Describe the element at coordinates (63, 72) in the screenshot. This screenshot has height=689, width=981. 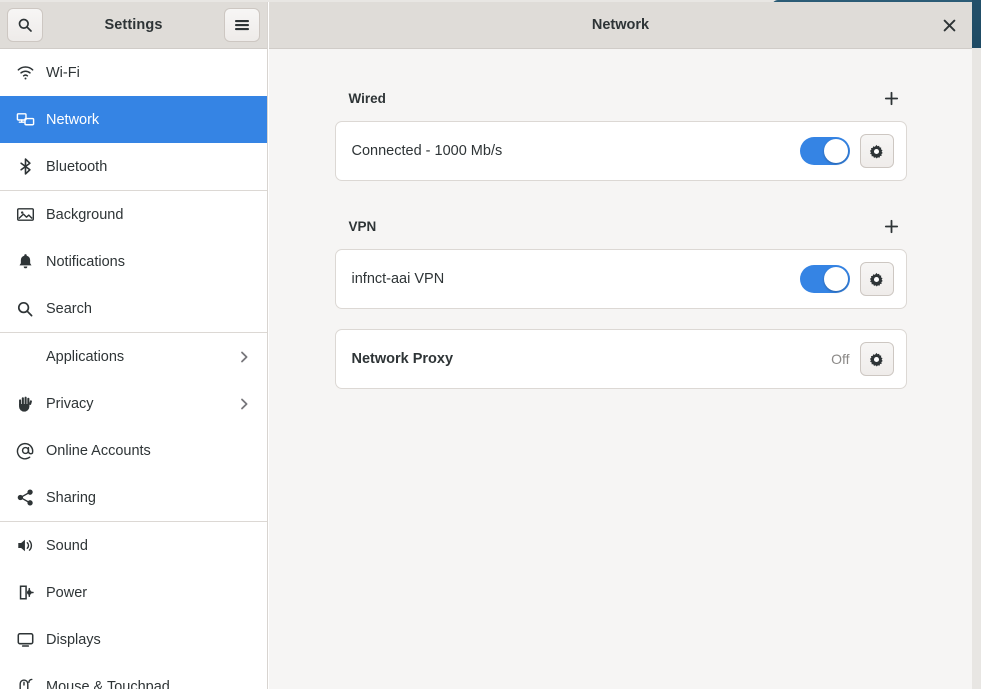
I see `sidebar-item-label: Wi-Fi` at that location.